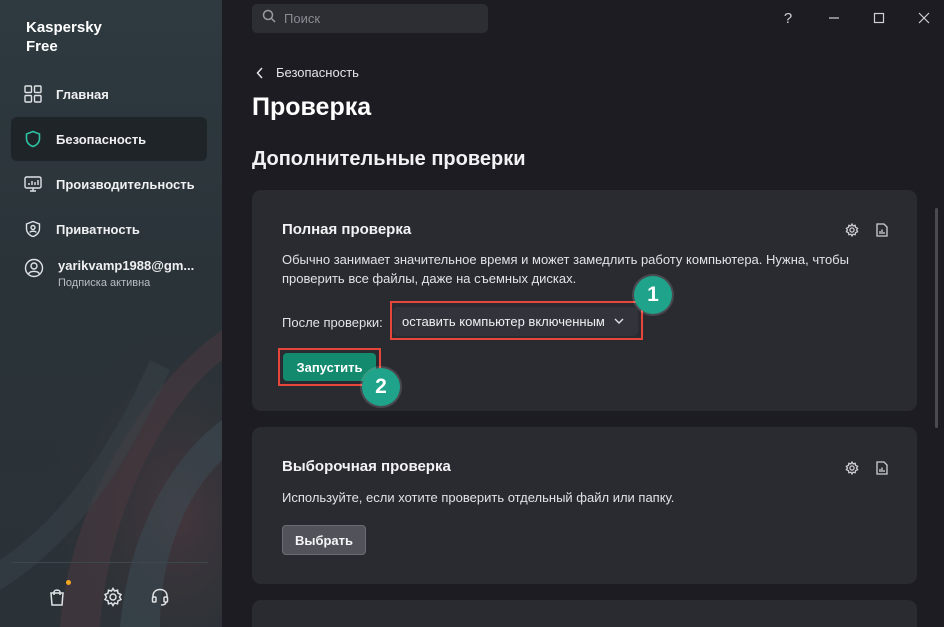 This screenshot has width=944, height=627. What do you see at coordinates (57, 597) in the screenshot?
I see `shopping-bag-icon` at bounding box center [57, 597].